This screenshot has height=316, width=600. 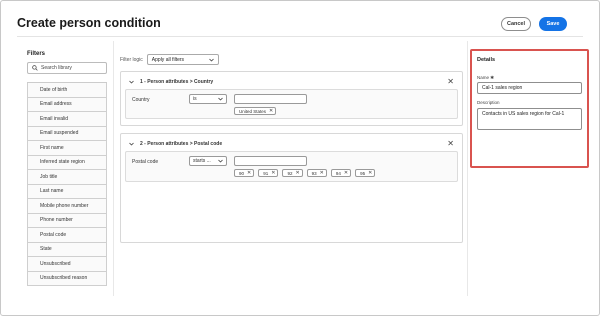 I want to click on modal-header: Create person condition Cancel Save, so click(x=300, y=26).